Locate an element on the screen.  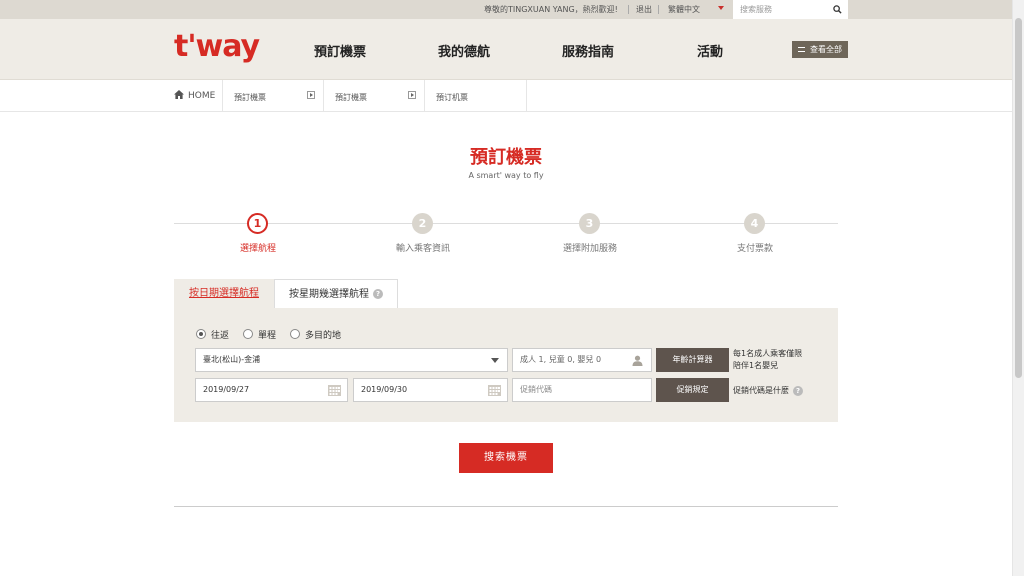
step-4-circle: 4 is located at coordinates (754, 223).